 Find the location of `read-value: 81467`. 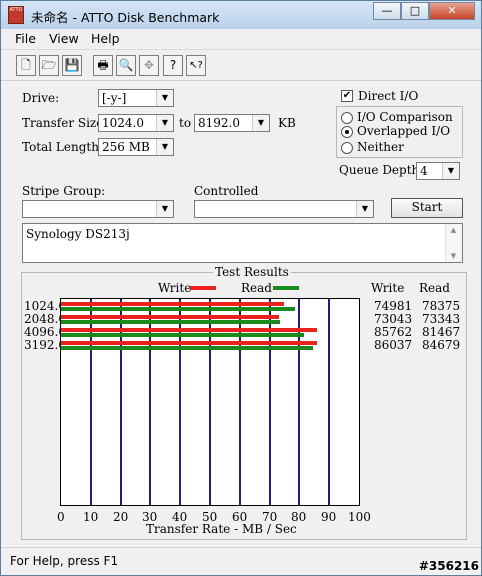

read-value: 81467 is located at coordinates (441, 332).